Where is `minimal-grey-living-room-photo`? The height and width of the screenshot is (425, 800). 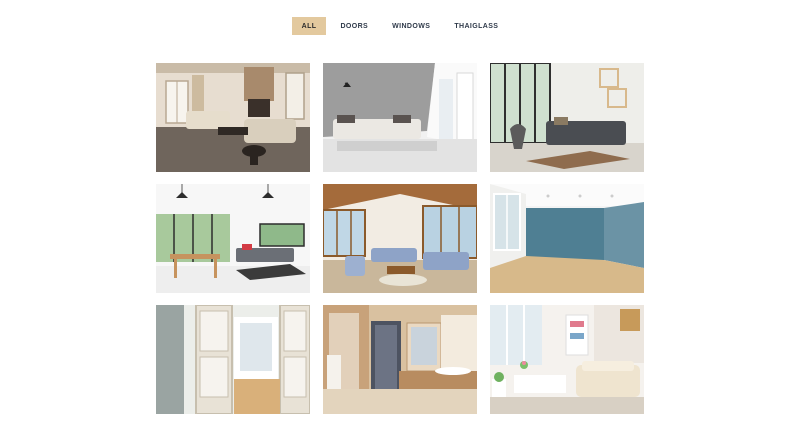
minimal-grey-living-room-photo is located at coordinates (400, 117).